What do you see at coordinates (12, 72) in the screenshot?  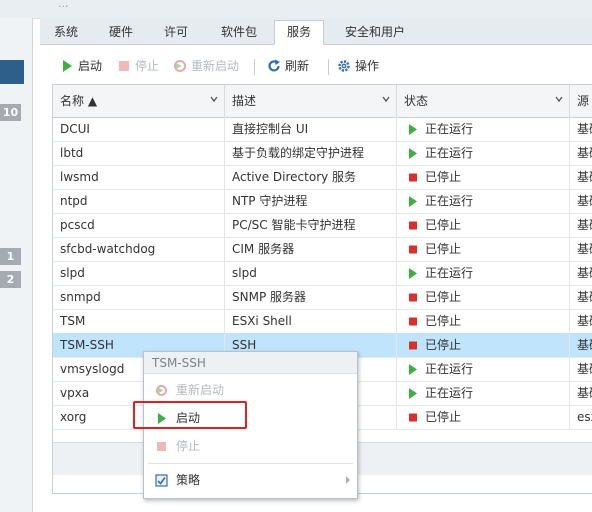 I see `left-selected-item` at bounding box center [12, 72].